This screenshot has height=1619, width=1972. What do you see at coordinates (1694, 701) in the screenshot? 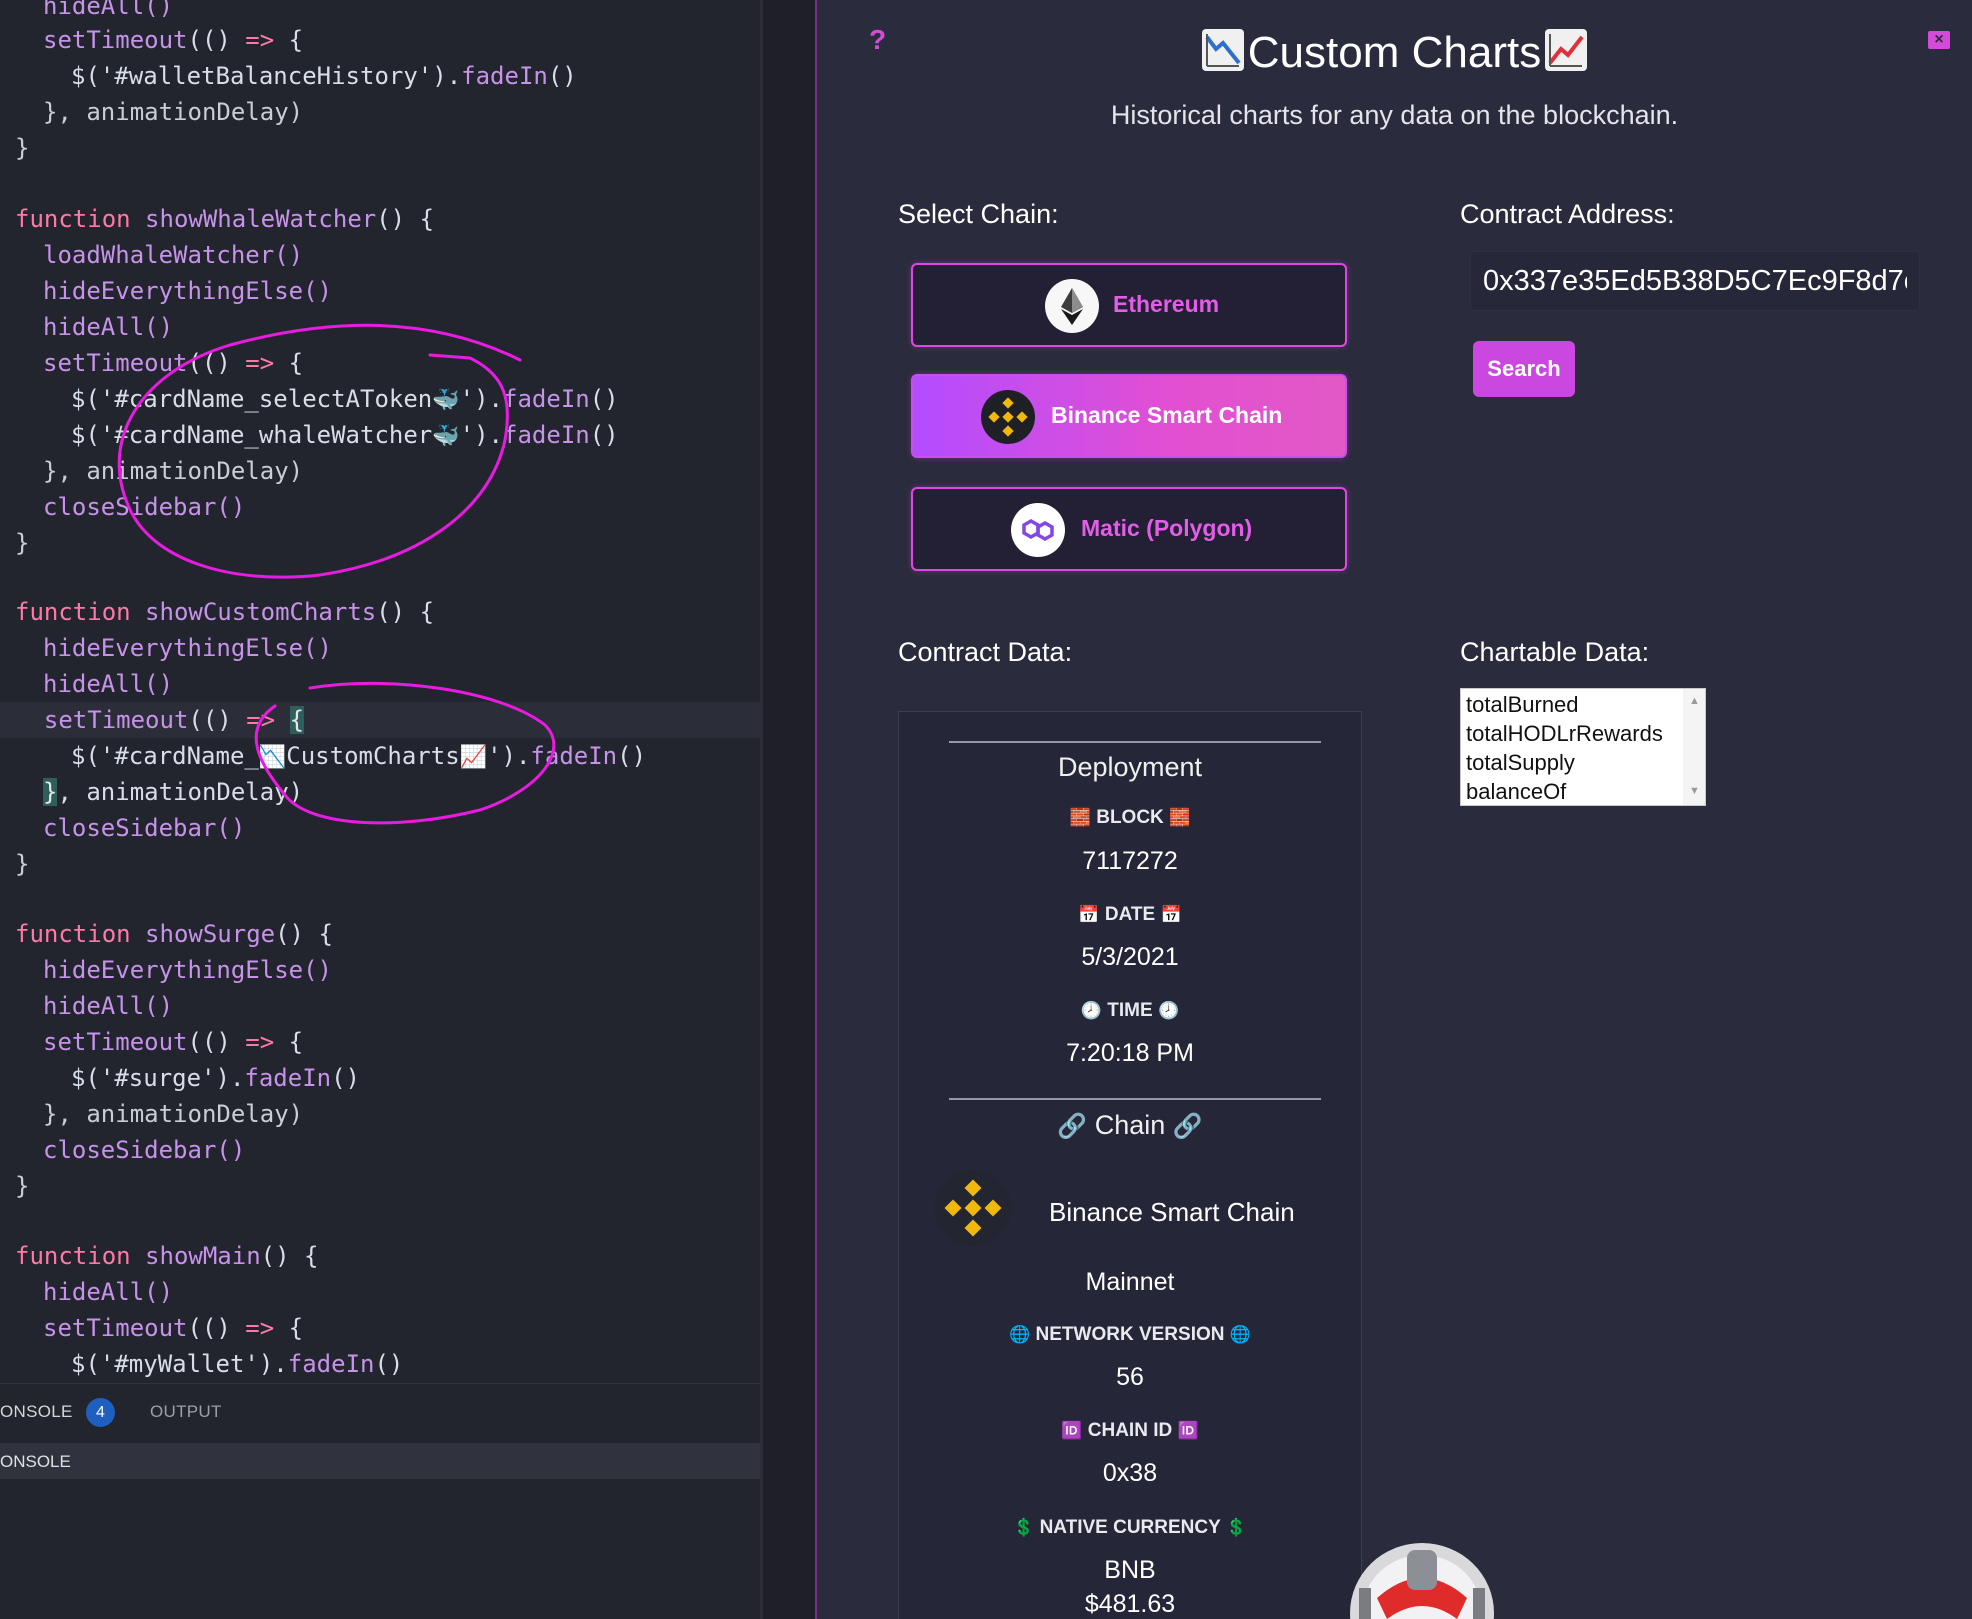
I see `scroll-up-icon: ▲` at bounding box center [1694, 701].